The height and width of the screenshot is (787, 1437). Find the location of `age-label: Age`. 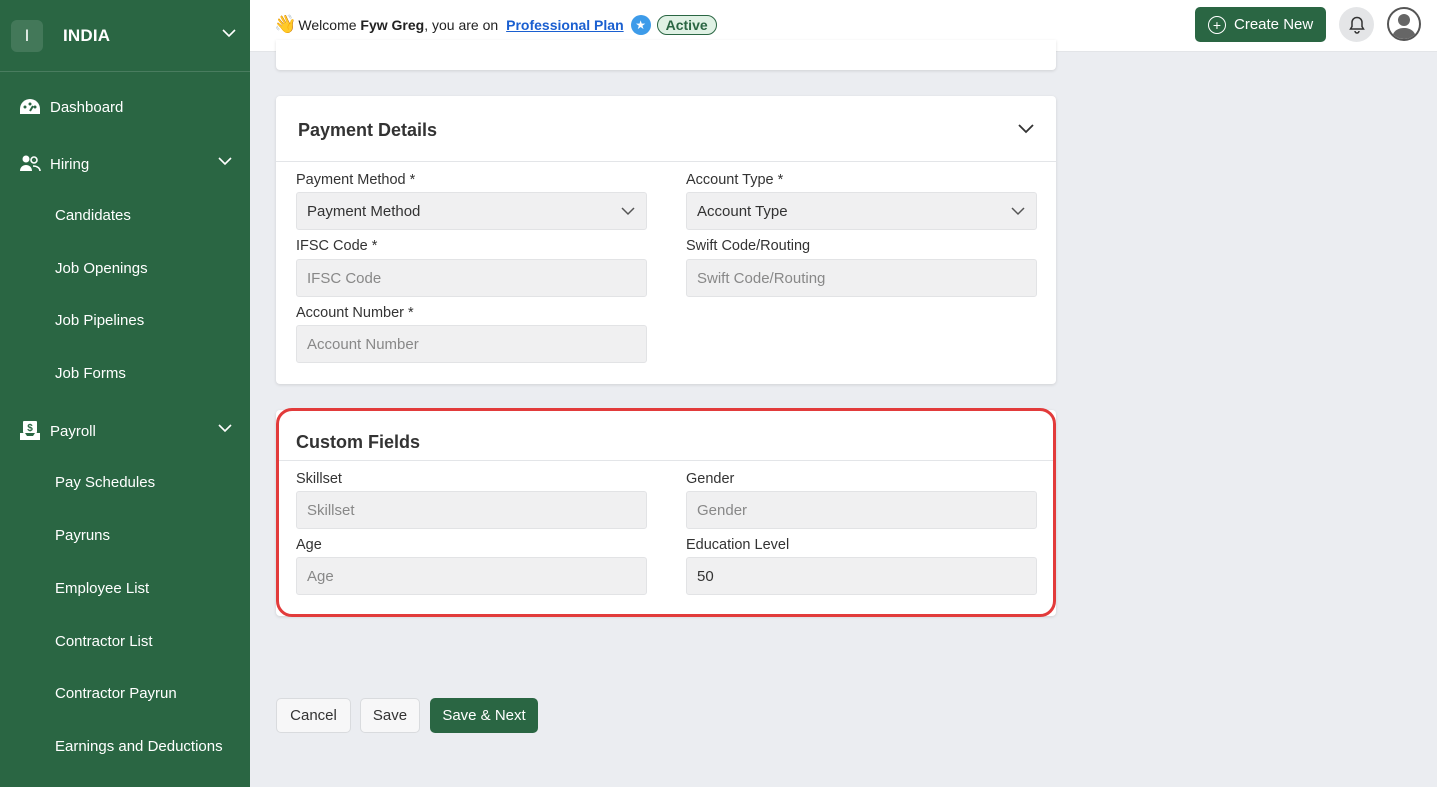

age-label: Age is located at coordinates (309, 545).